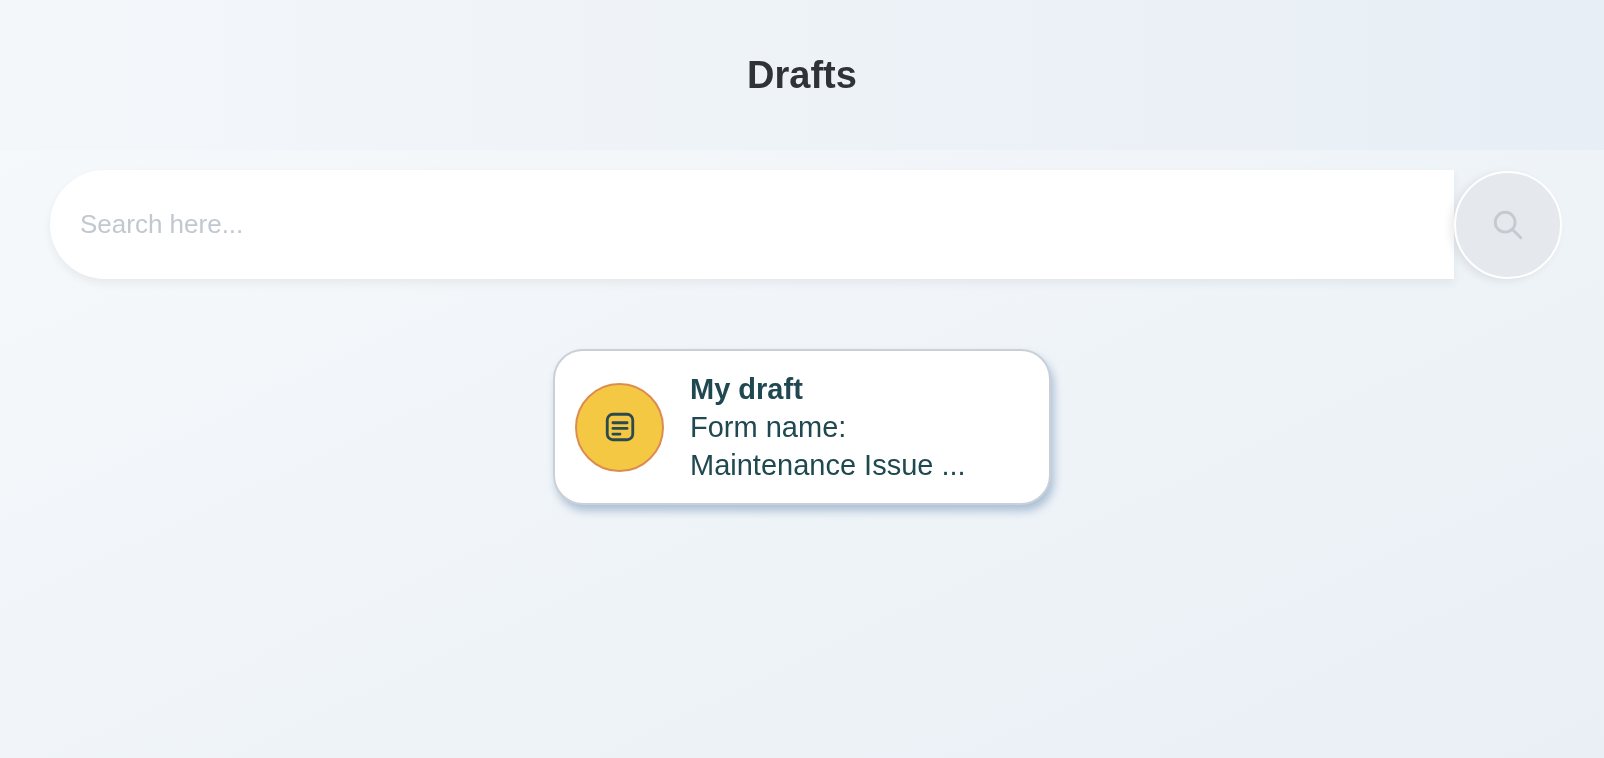 The height and width of the screenshot is (758, 1604). Describe the element at coordinates (747, 389) in the screenshot. I see `draft-title: My draft` at that location.